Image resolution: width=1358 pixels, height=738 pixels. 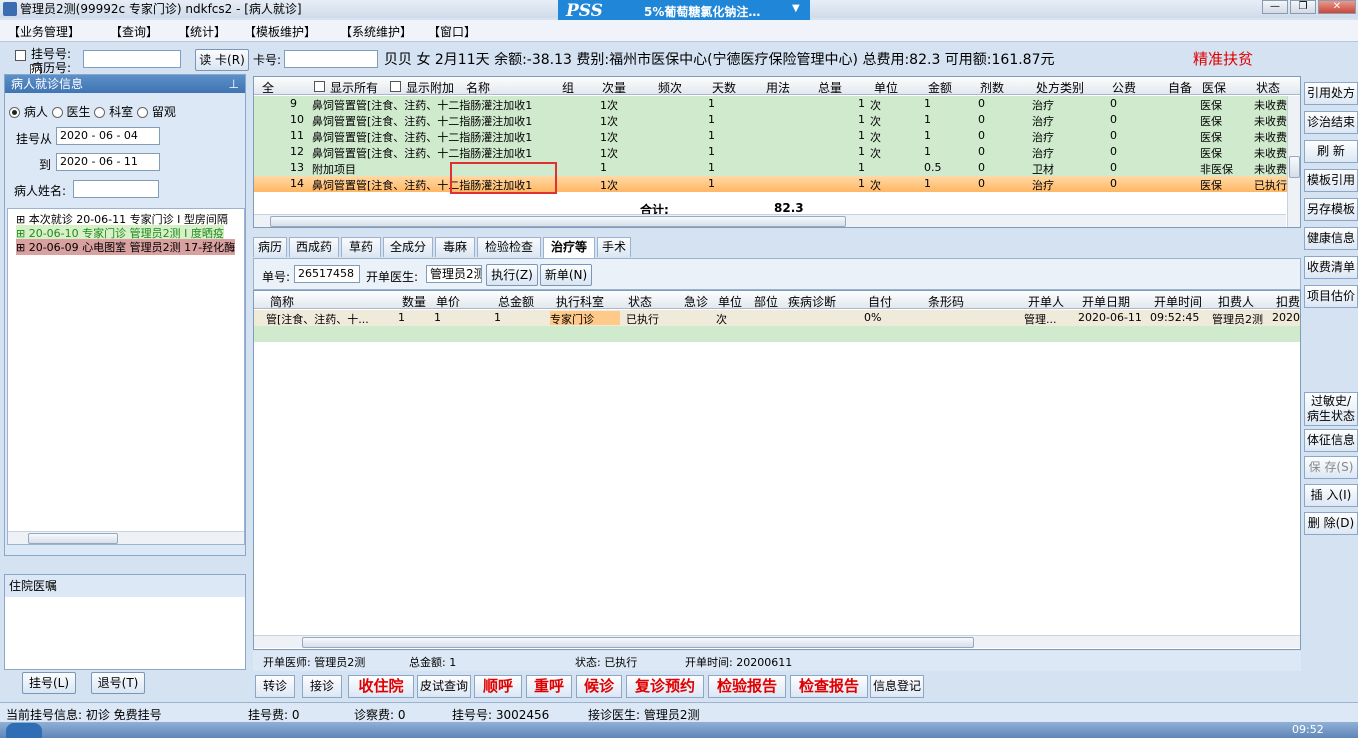 What do you see at coordinates (14, 112) in the screenshot?
I see `radio-patient` at bounding box center [14, 112].